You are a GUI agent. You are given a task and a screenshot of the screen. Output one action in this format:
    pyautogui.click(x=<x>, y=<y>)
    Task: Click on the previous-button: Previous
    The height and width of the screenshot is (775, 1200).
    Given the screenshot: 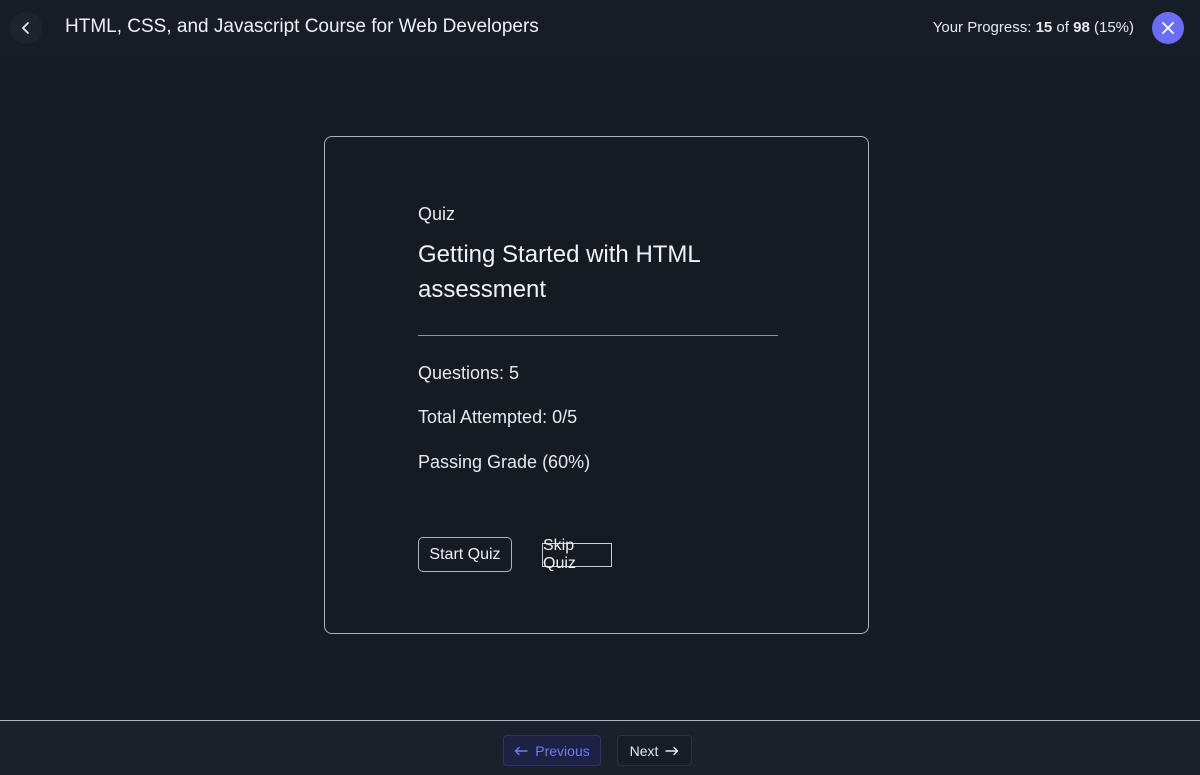 What is the action you would take?
    pyautogui.click(x=552, y=750)
    